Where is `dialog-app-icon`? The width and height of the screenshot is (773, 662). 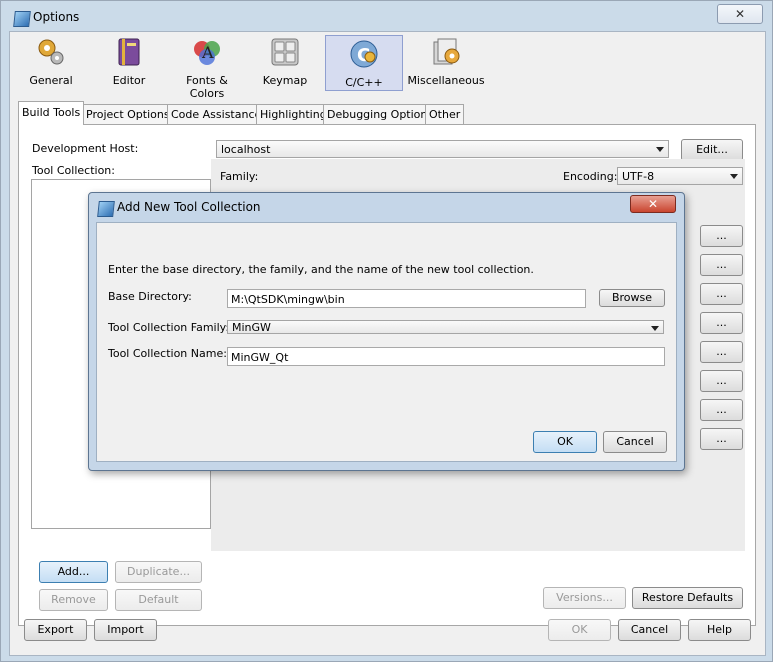 dialog-app-icon is located at coordinates (106, 209).